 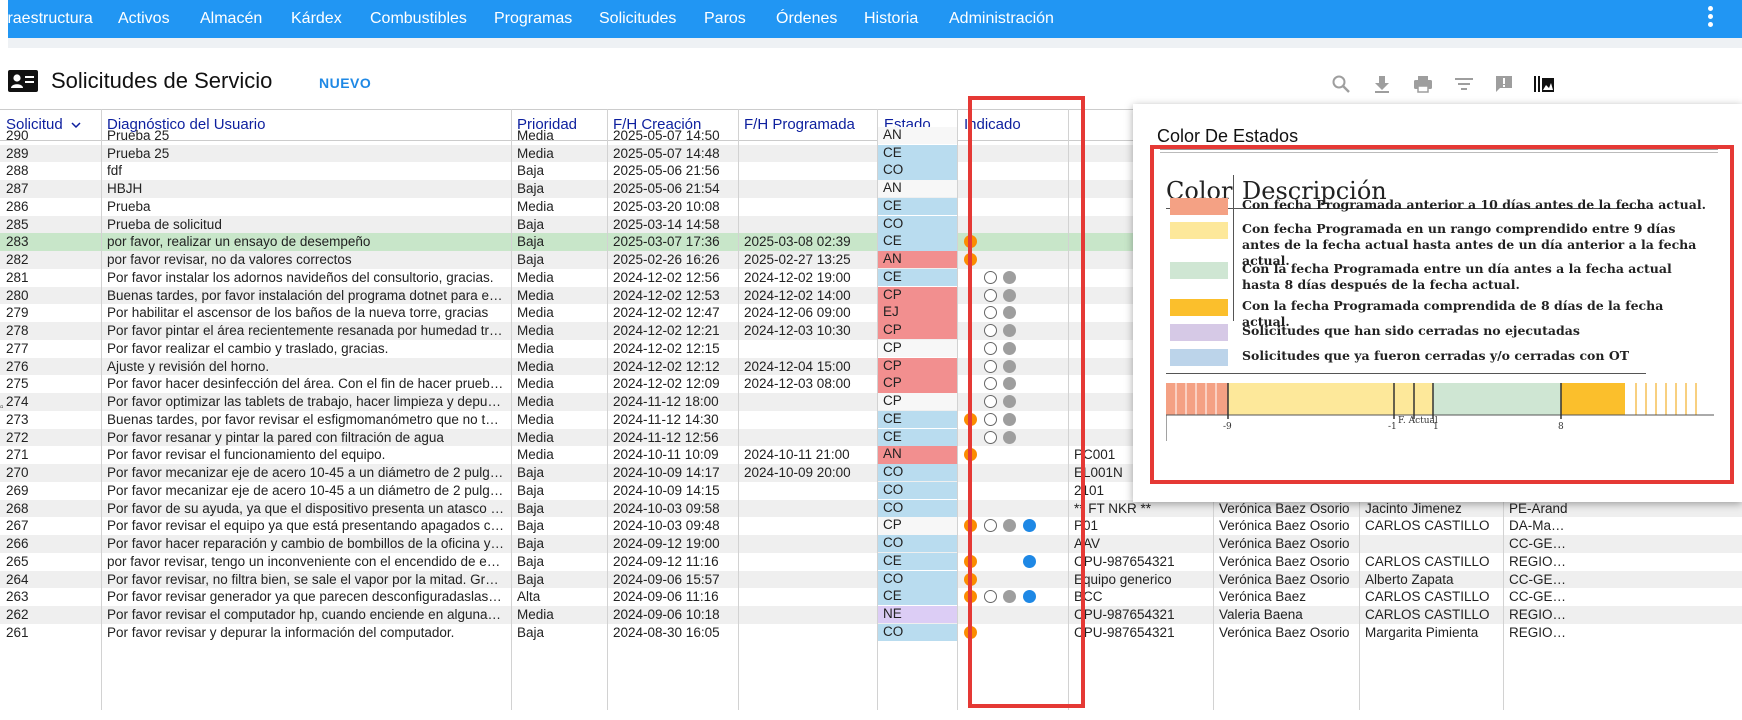 I want to click on cell-requester: Verónica Baez Osorio, so click(x=1284, y=544).